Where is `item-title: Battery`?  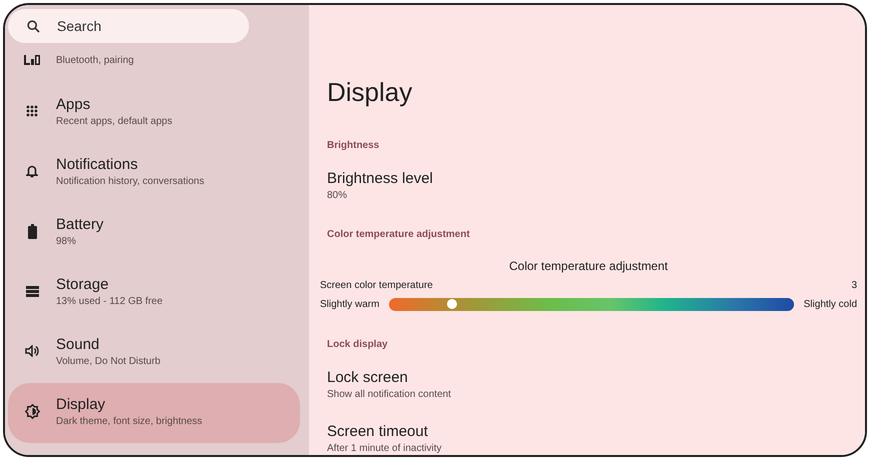 item-title: Battery is located at coordinates (80, 224).